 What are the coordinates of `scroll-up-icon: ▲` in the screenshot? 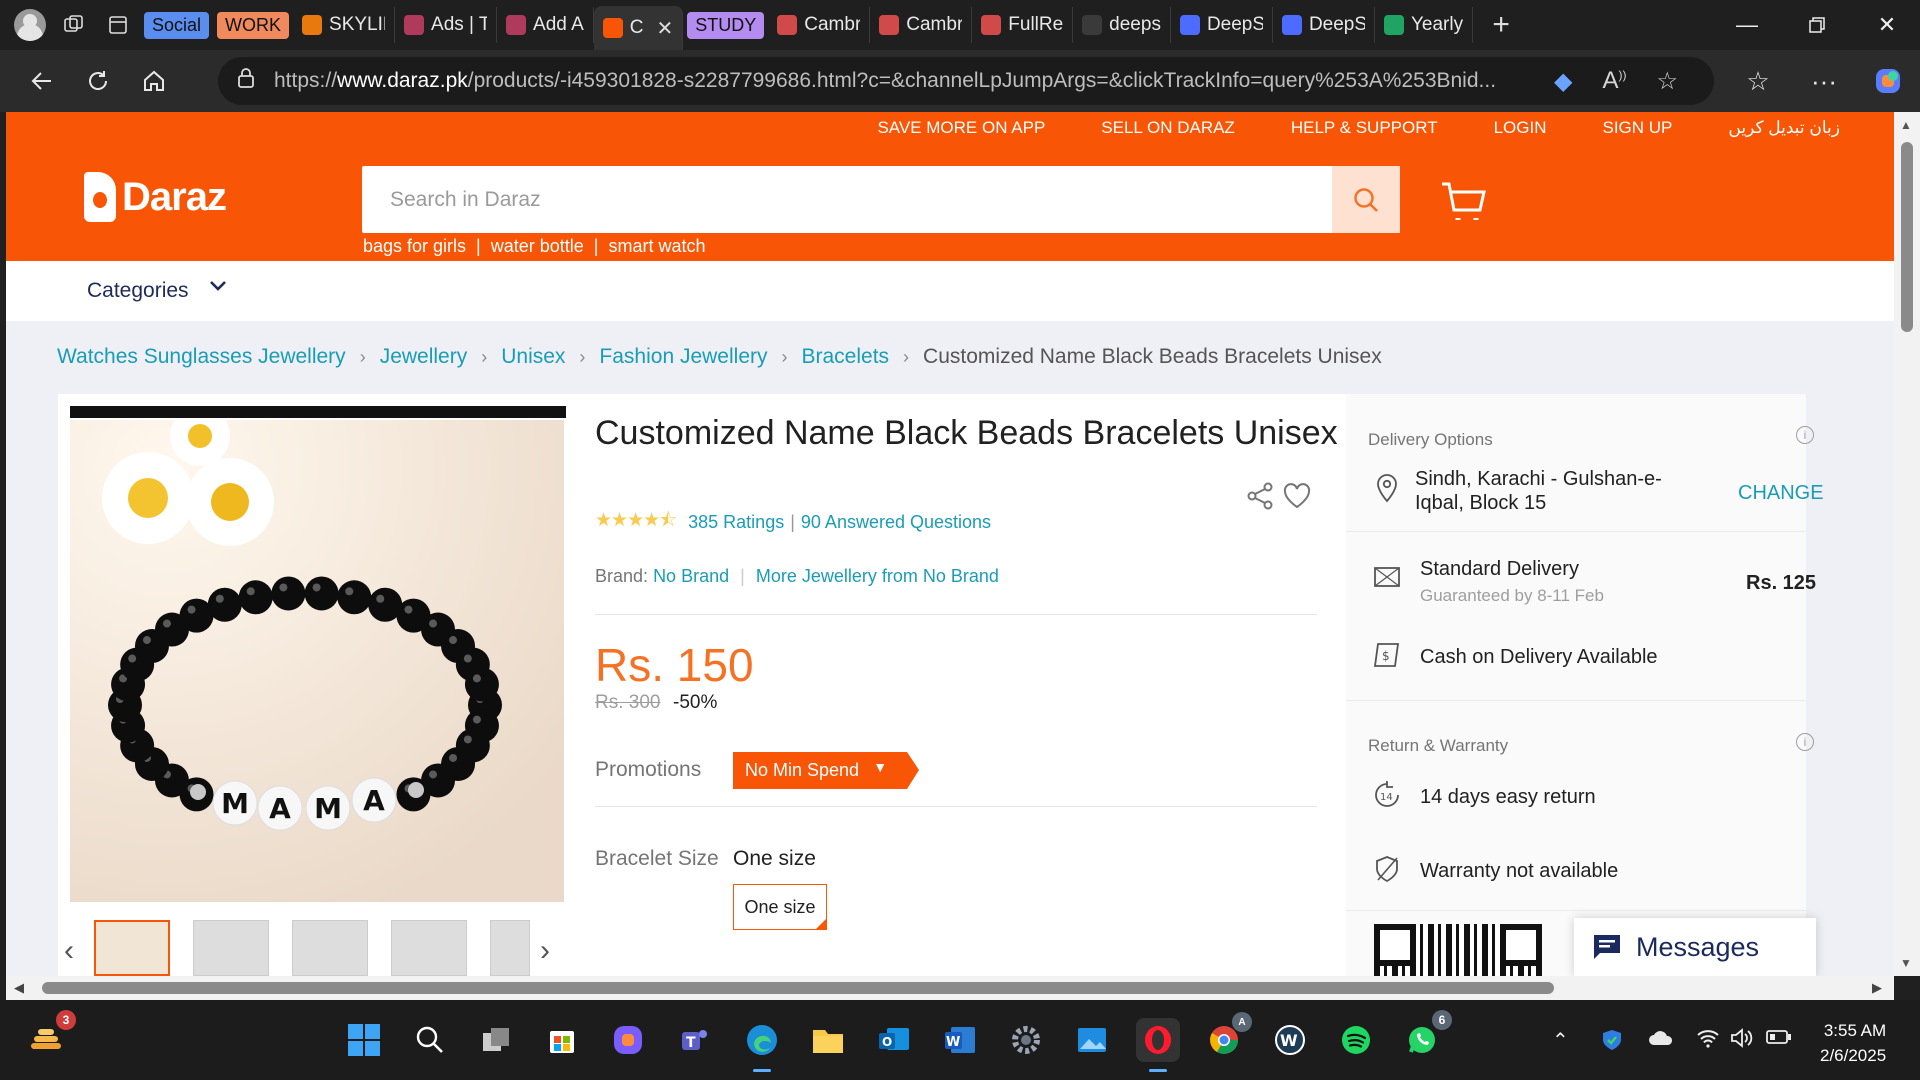 It's located at (1906, 125).